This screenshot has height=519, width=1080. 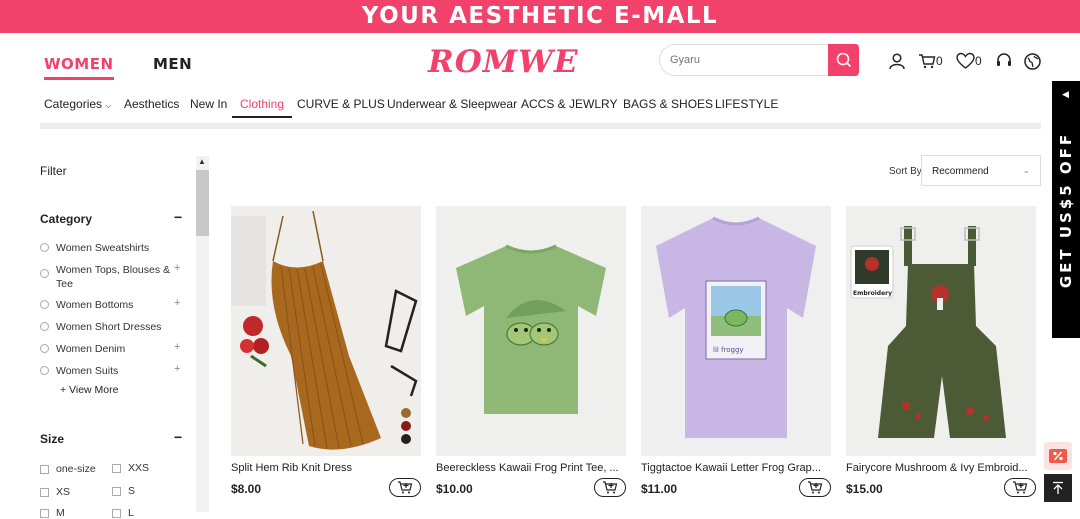 What do you see at coordinates (208, 104) in the screenshot?
I see `nav-new-in: New In` at bounding box center [208, 104].